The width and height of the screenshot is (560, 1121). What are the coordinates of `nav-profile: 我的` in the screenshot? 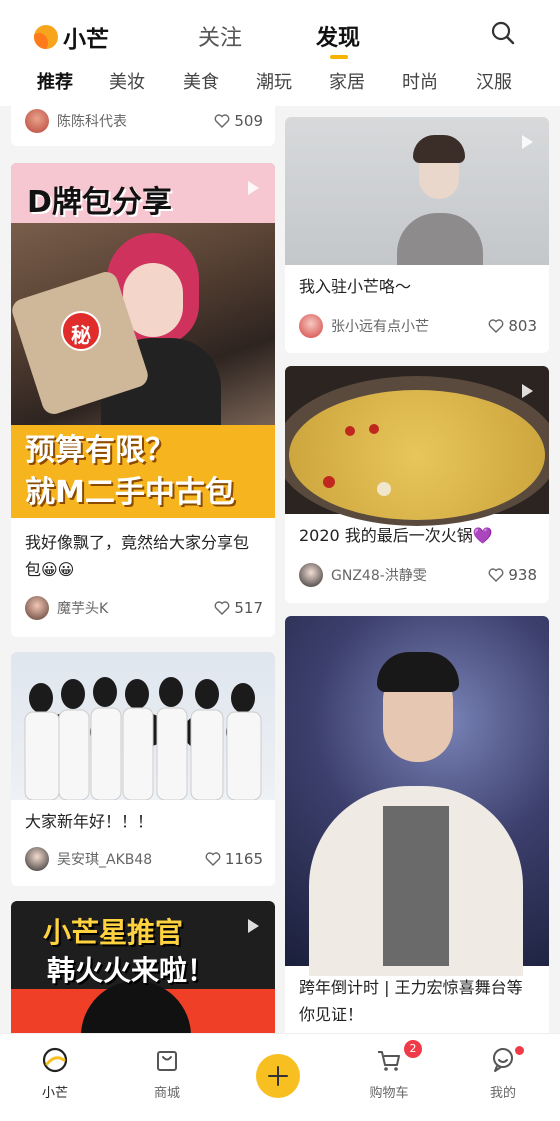 It's located at (503, 1073).